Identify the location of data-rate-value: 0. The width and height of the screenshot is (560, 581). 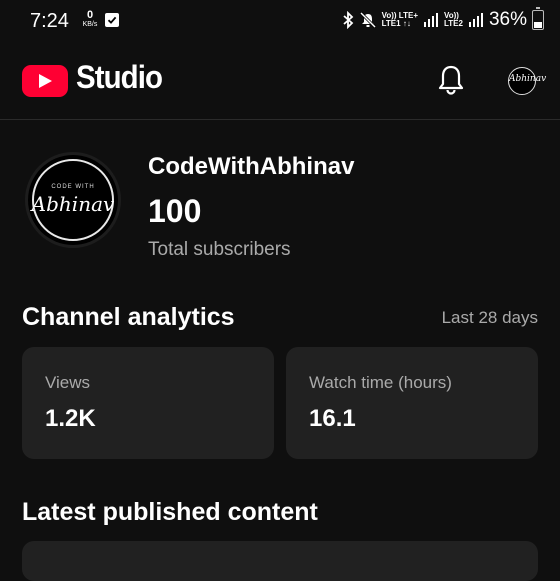
(90, 15).